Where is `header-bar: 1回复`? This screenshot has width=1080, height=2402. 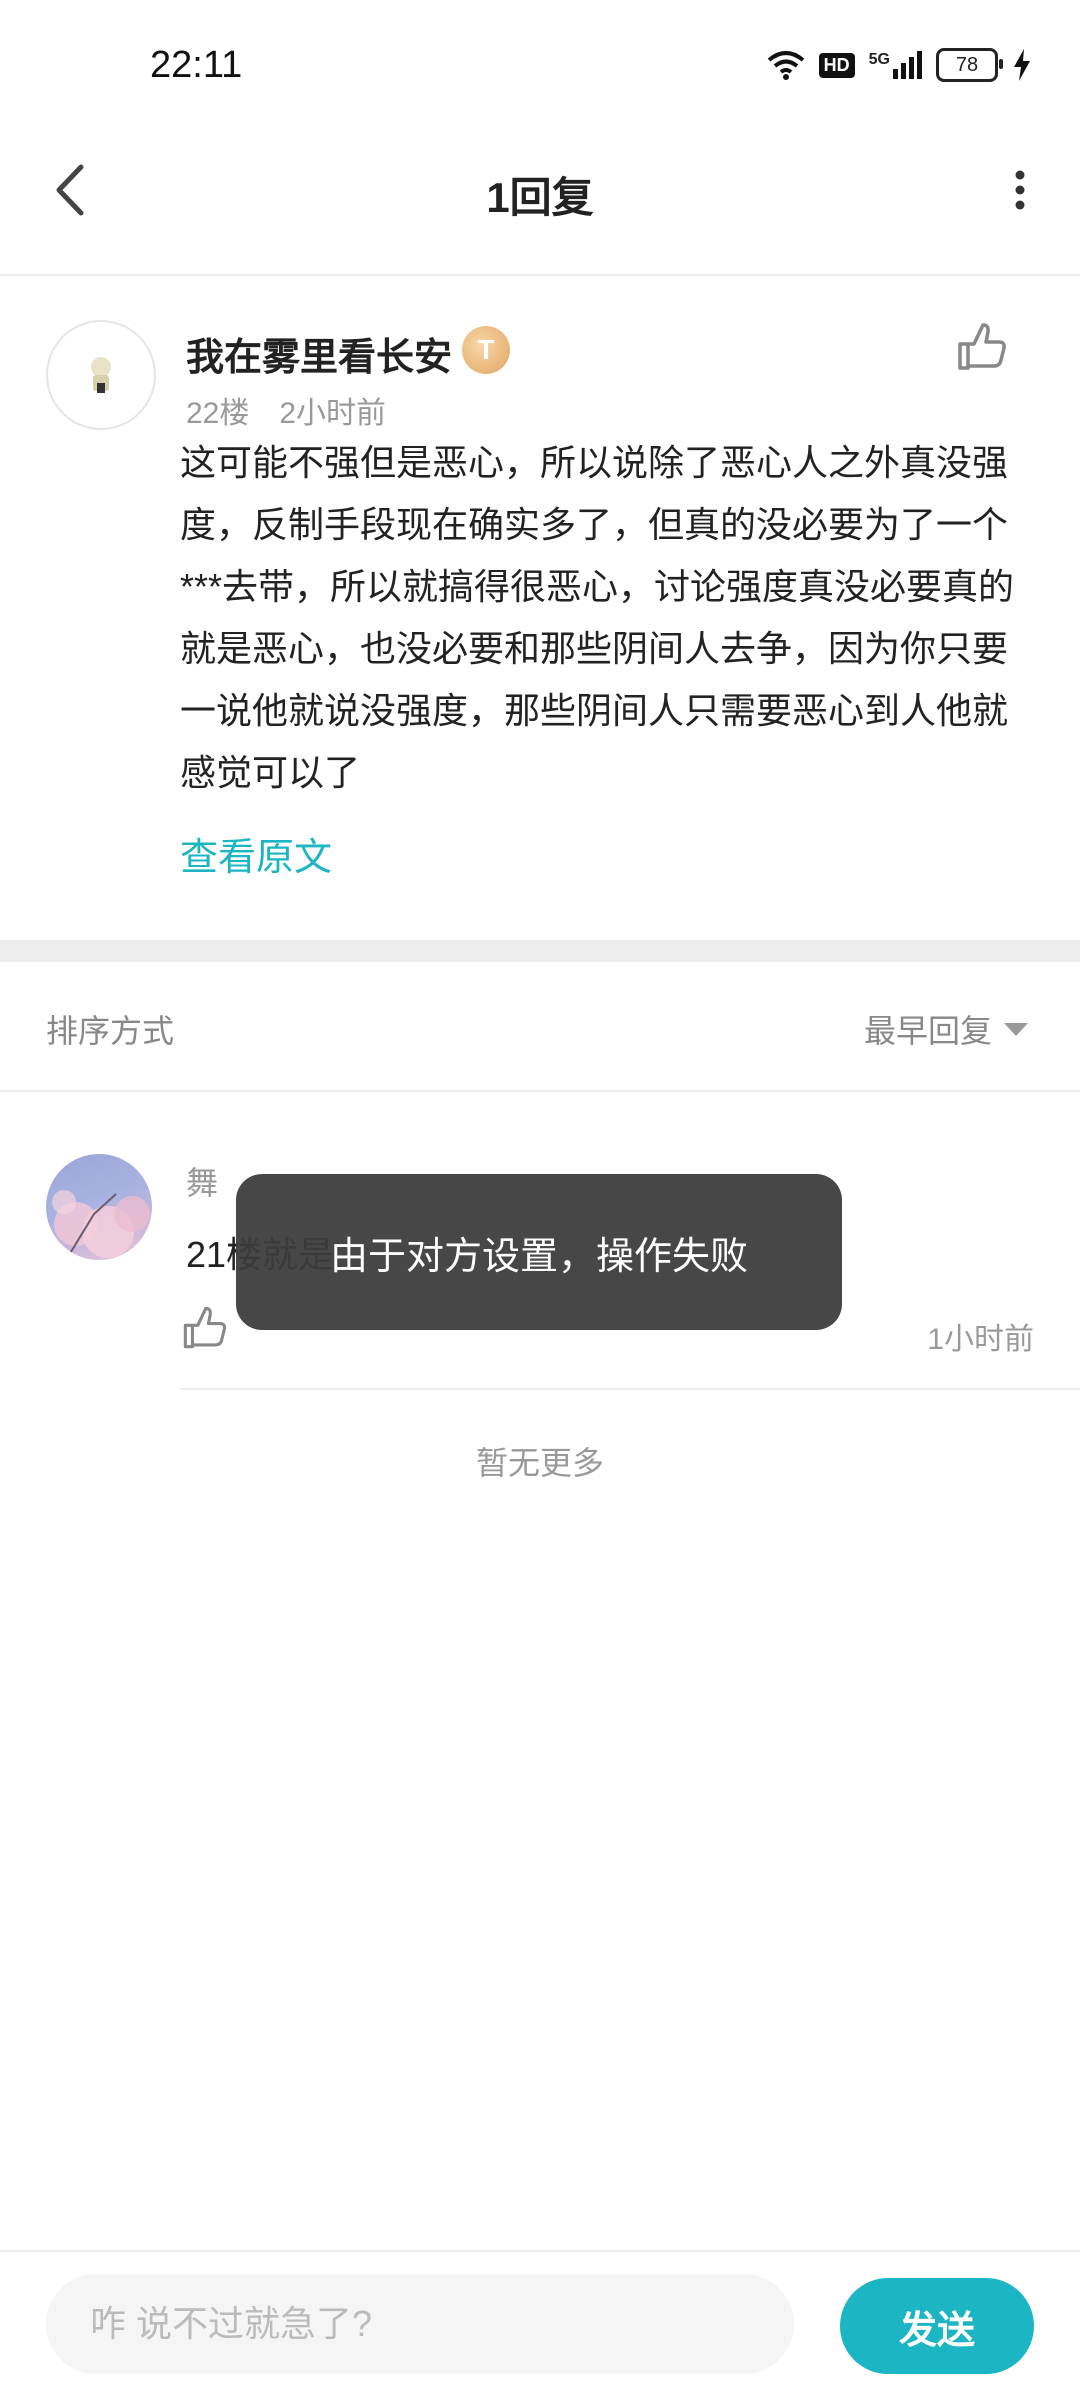 header-bar: 1回复 is located at coordinates (540, 193).